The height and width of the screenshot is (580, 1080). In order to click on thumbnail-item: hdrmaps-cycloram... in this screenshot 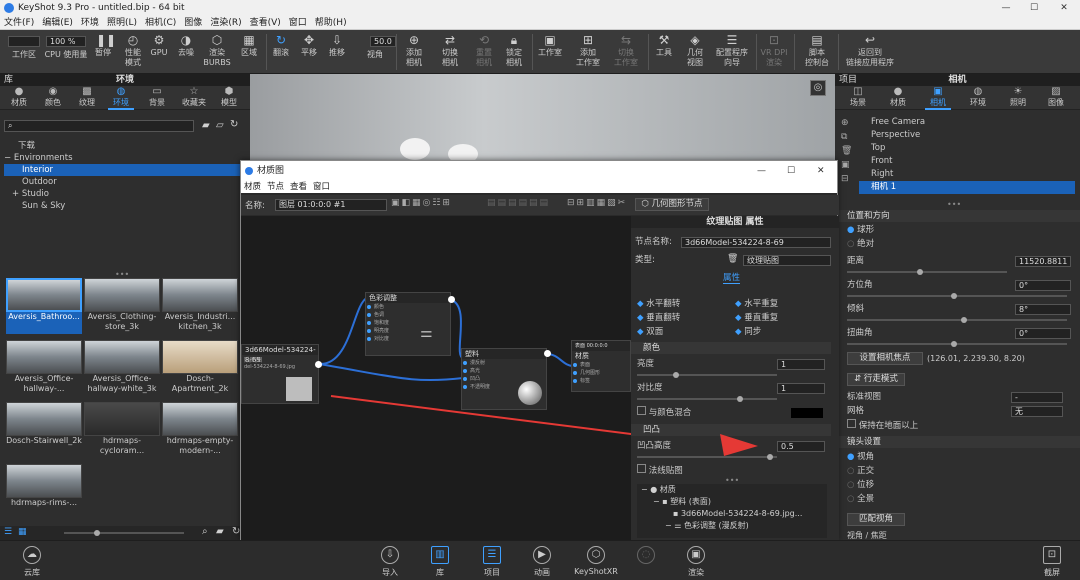, I will do `click(122, 430)`.